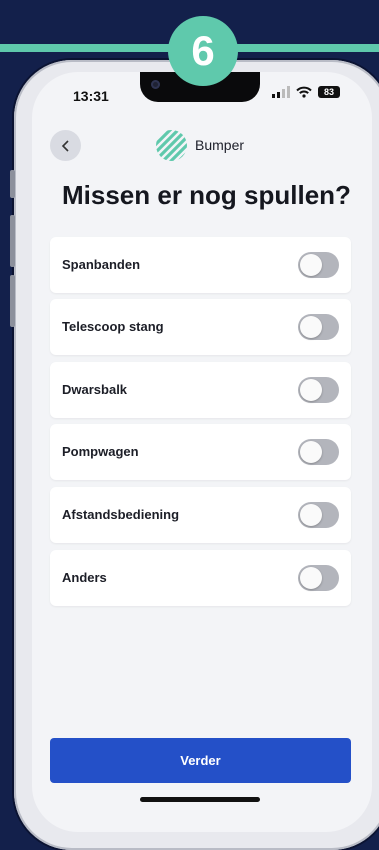 The height and width of the screenshot is (850, 379). I want to click on step-badge: 6, so click(203, 51).